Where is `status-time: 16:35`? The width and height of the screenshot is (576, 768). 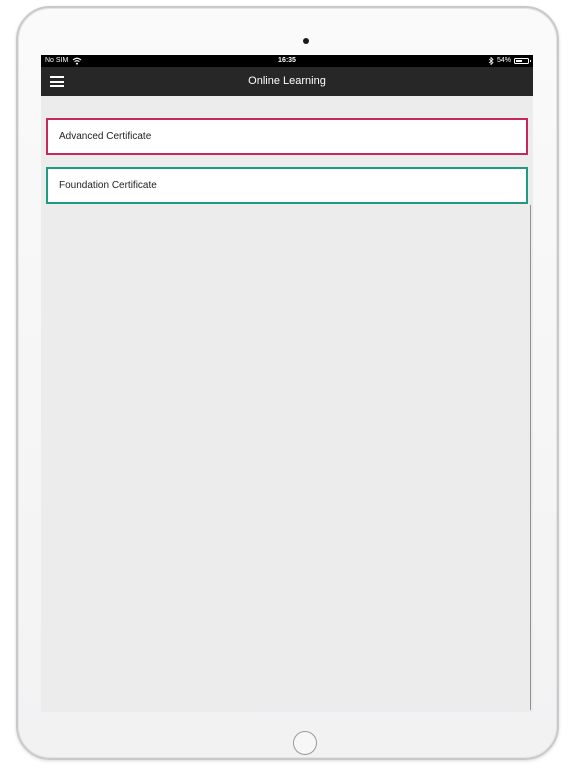
status-time: 16:35 is located at coordinates (287, 60).